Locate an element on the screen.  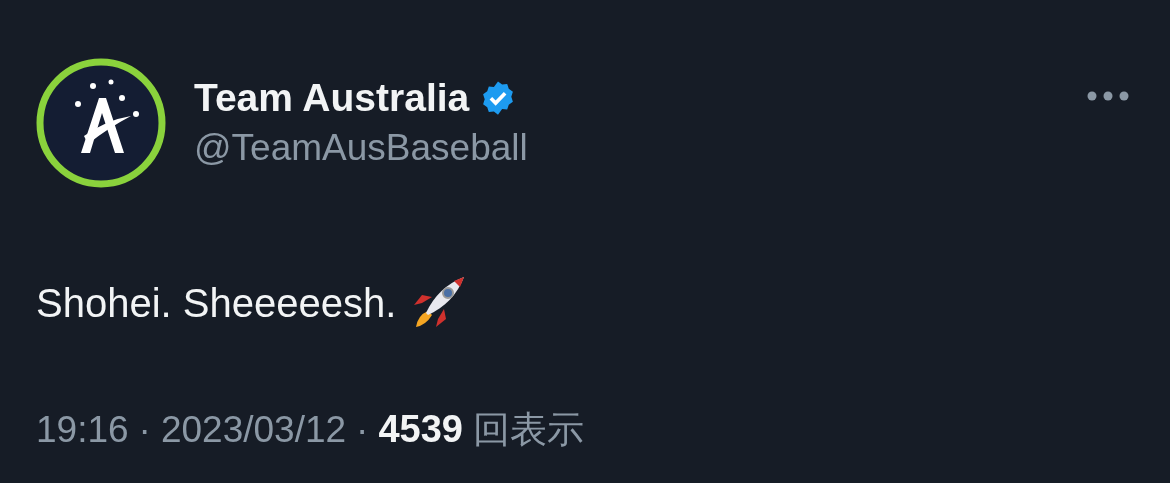
tweet-text: Shohei. Sheeeeesh. is located at coordinates (216, 303).